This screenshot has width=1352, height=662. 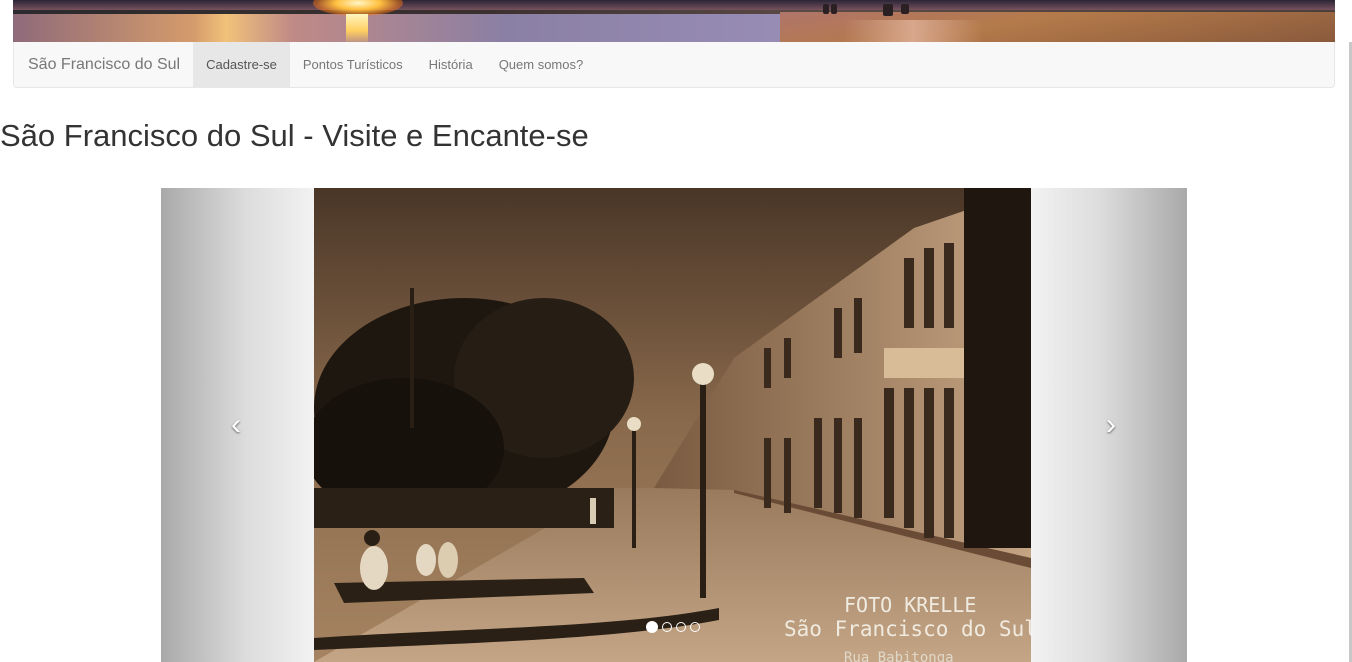 What do you see at coordinates (674, 21) in the screenshot?
I see `header-banner-image` at bounding box center [674, 21].